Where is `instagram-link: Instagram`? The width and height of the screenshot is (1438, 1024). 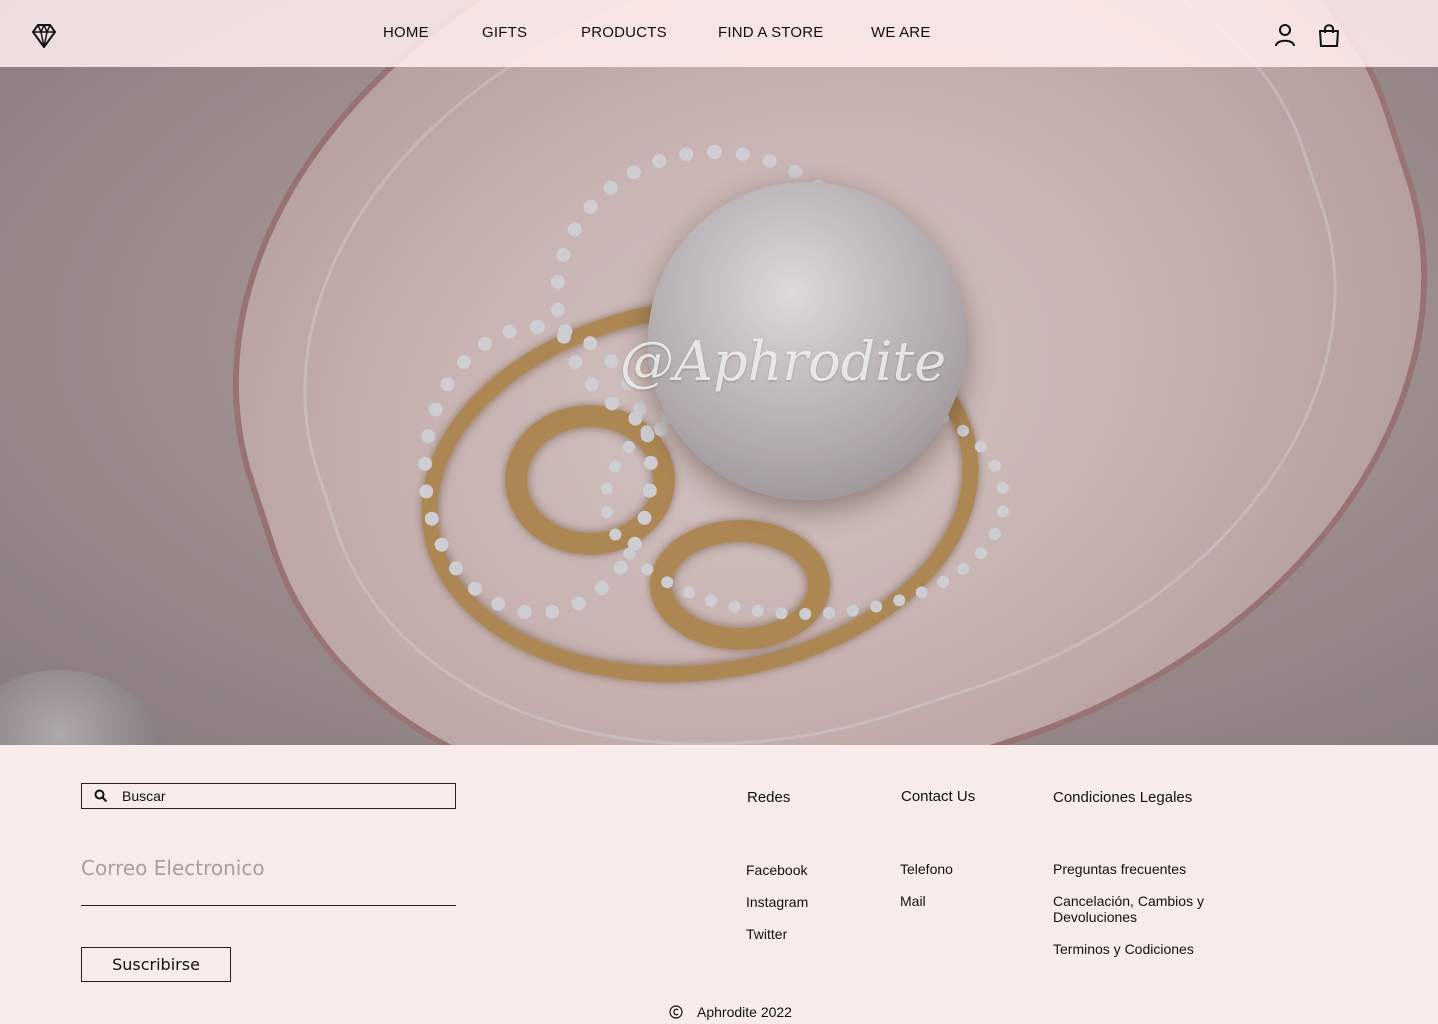 instagram-link: Instagram is located at coordinates (777, 902).